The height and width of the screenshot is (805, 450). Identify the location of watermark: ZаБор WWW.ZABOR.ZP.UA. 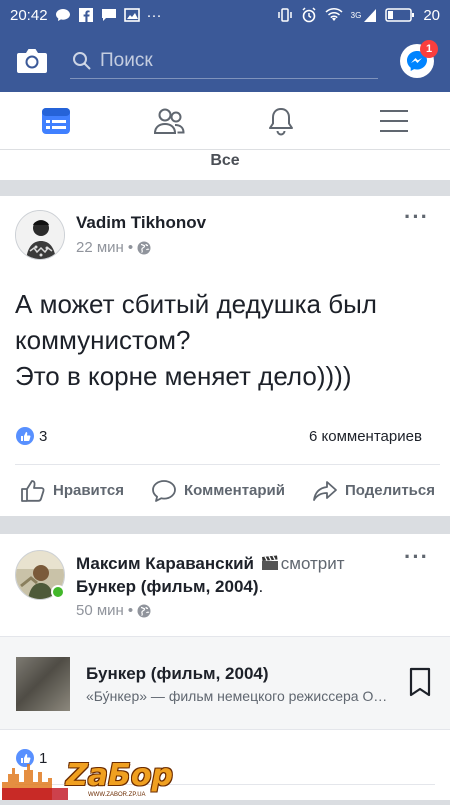
(80, 776).